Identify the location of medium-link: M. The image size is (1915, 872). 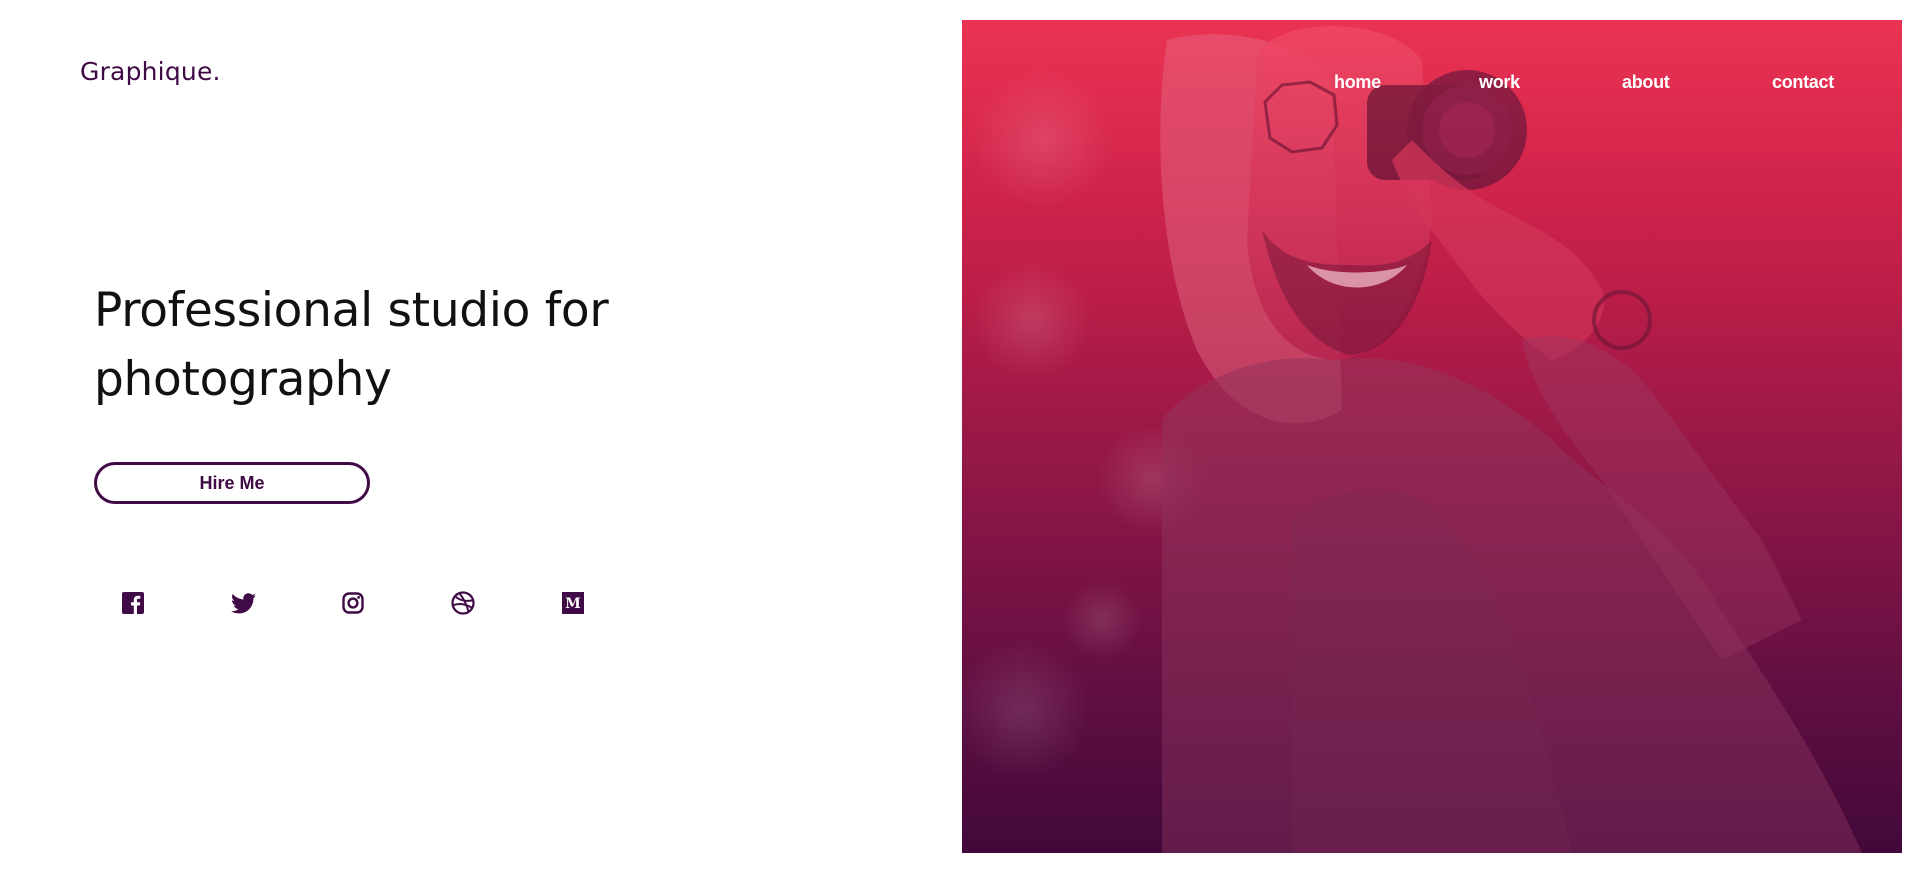
(573, 603).